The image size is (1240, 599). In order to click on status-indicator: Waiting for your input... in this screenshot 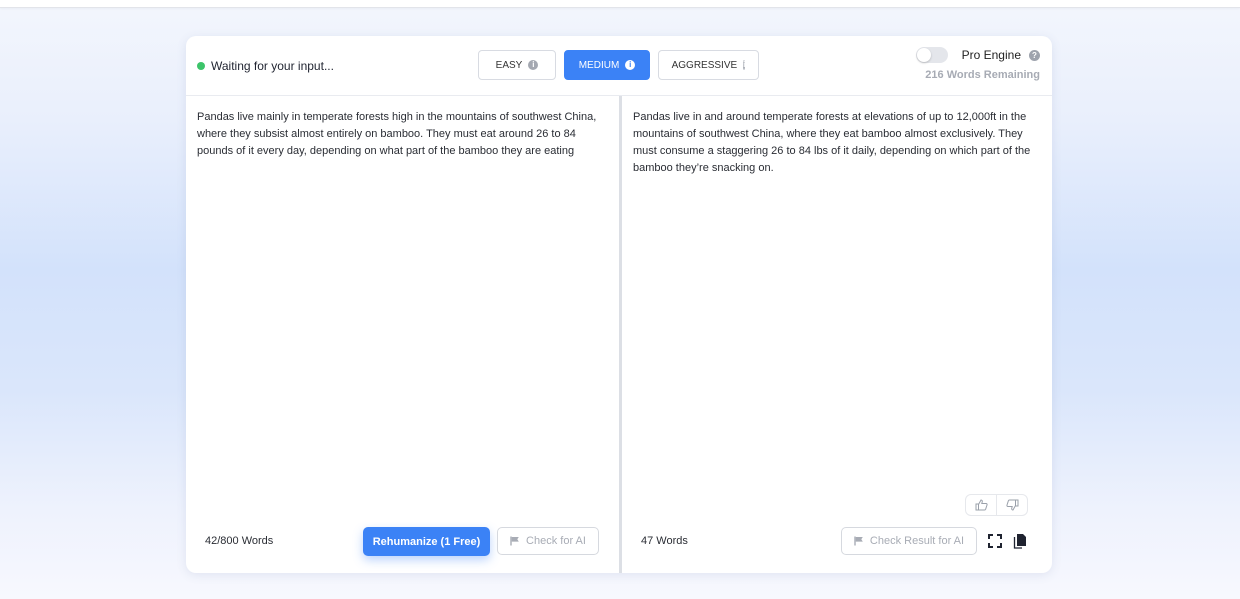, I will do `click(265, 66)`.